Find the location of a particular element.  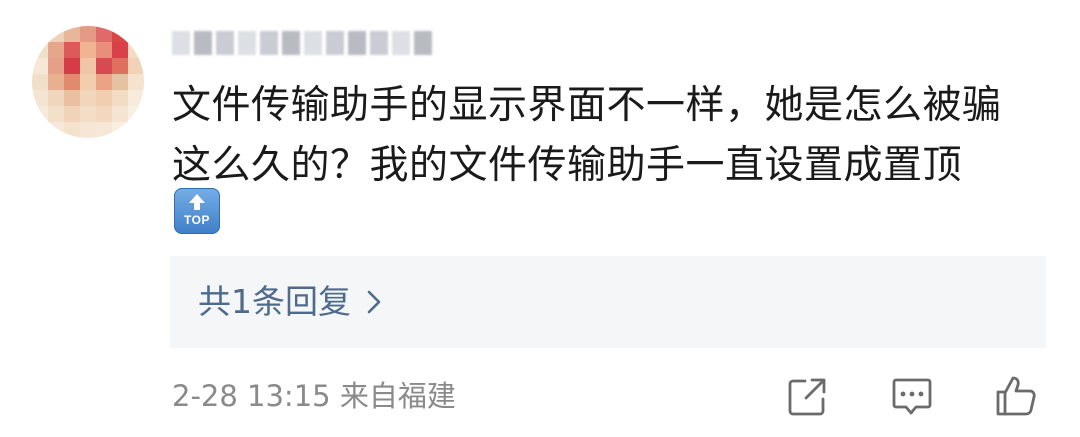

avatar is located at coordinates (88, 82).